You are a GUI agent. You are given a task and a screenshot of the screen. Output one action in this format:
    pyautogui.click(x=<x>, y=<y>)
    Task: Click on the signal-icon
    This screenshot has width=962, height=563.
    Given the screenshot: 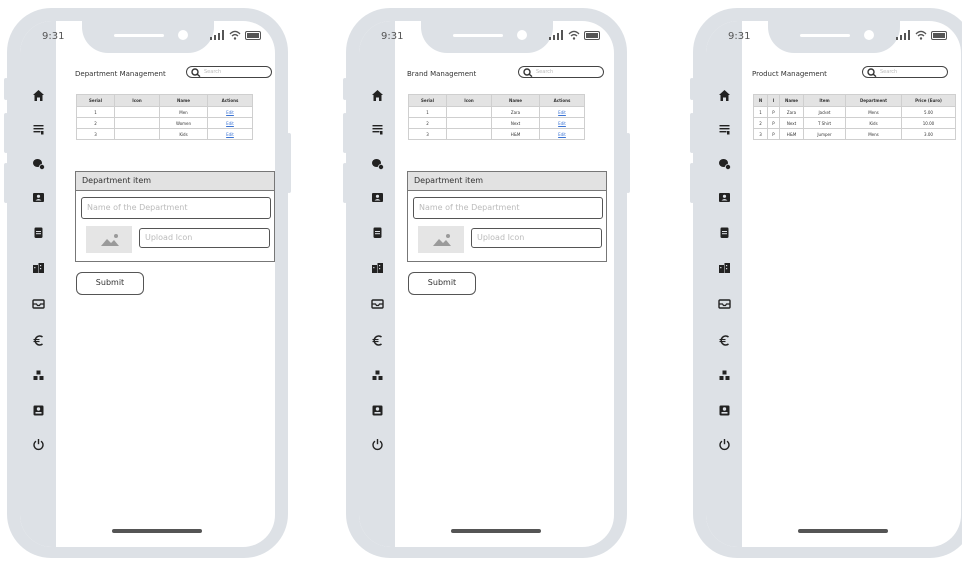 What is the action you would take?
    pyautogui.click(x=556, y=35)
    